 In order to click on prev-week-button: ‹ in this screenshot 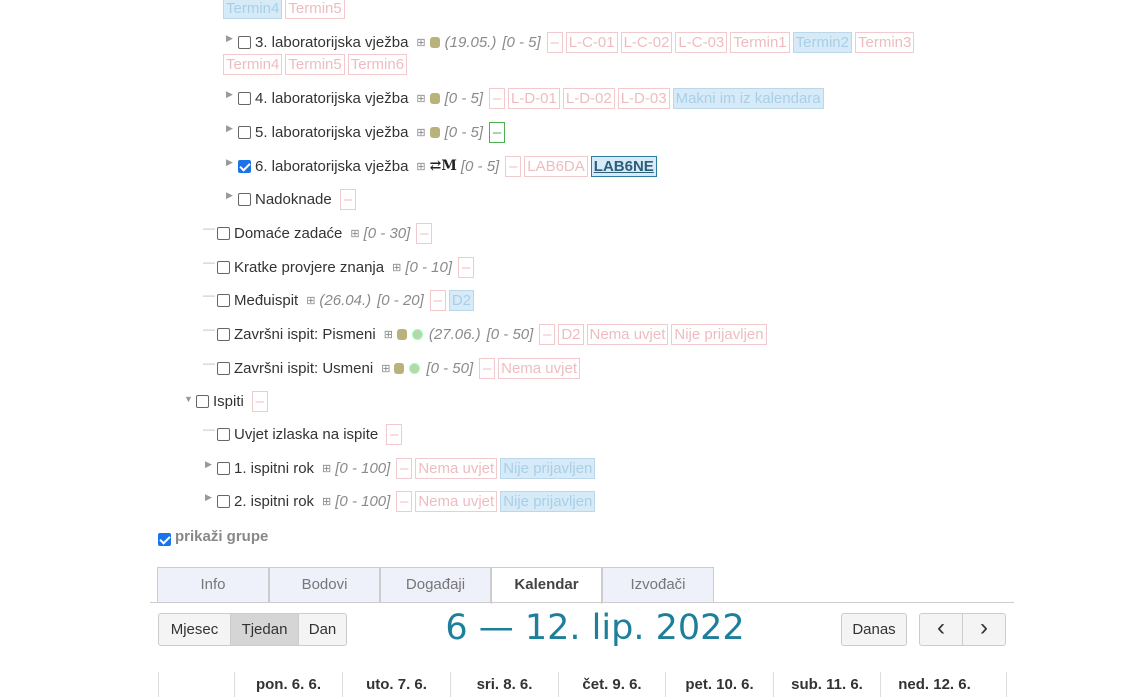, I will do `click(941, 629)`.